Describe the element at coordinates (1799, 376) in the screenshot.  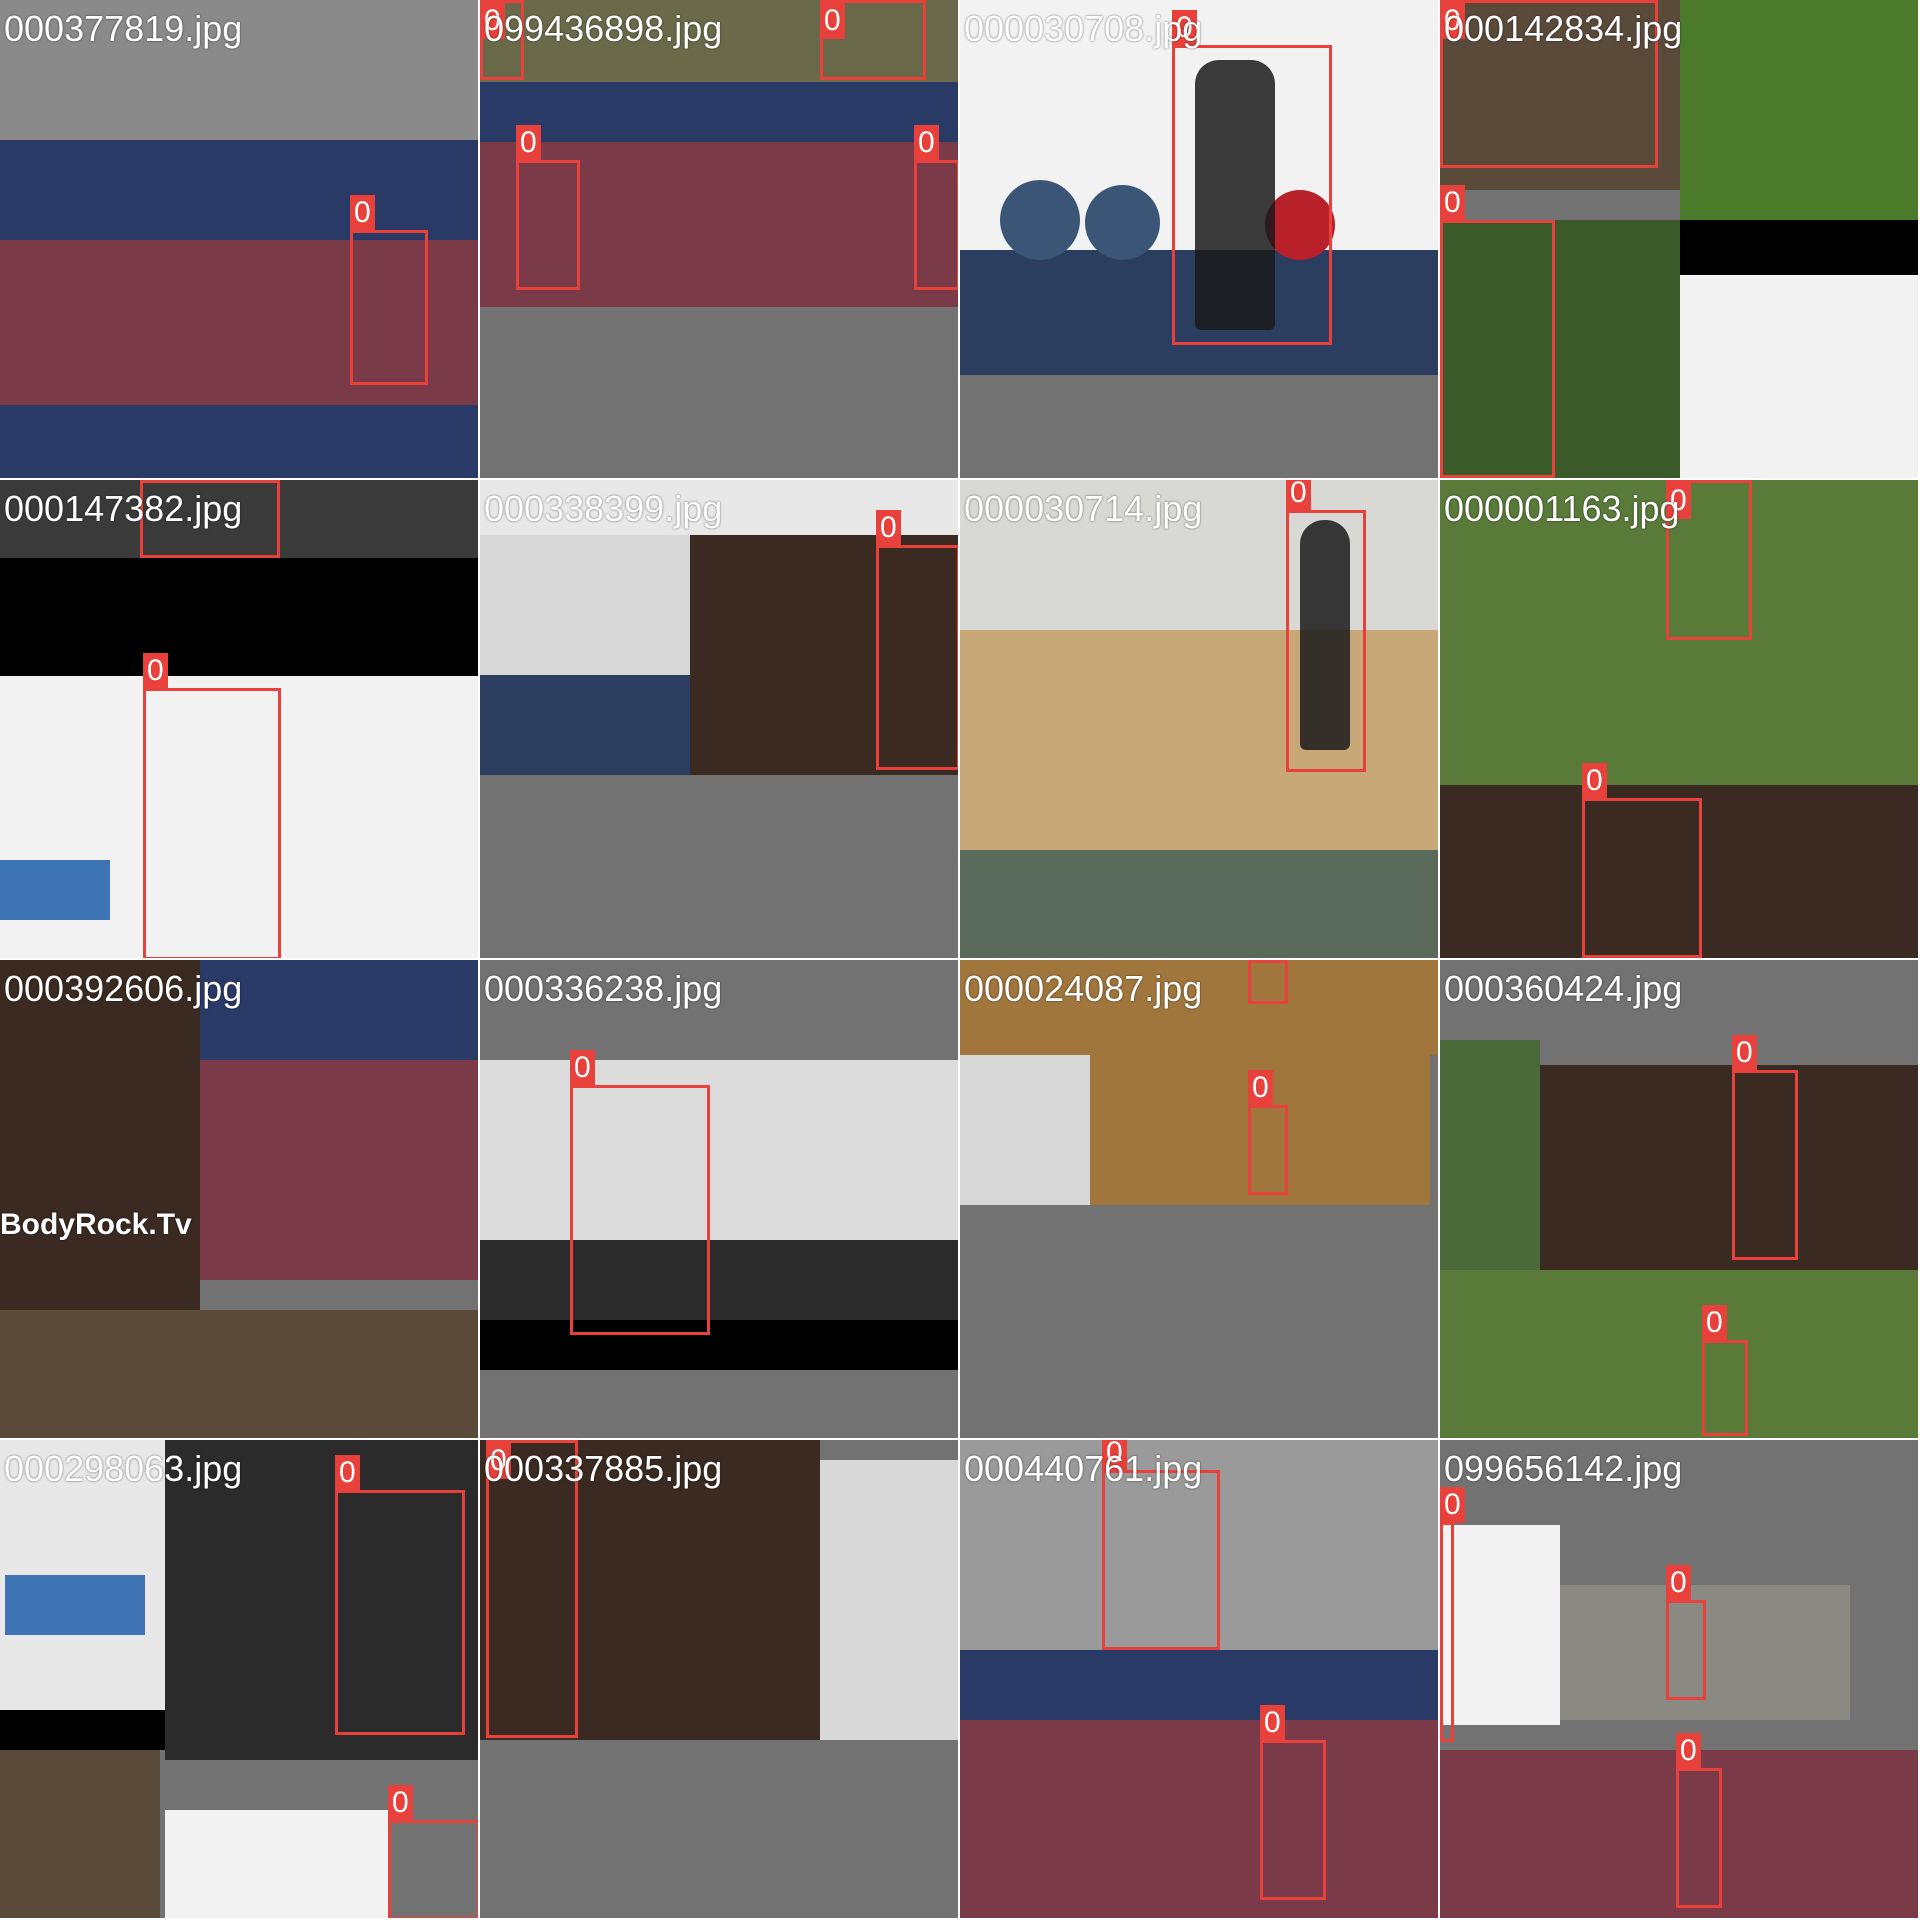
I see `house-wall` at that location.